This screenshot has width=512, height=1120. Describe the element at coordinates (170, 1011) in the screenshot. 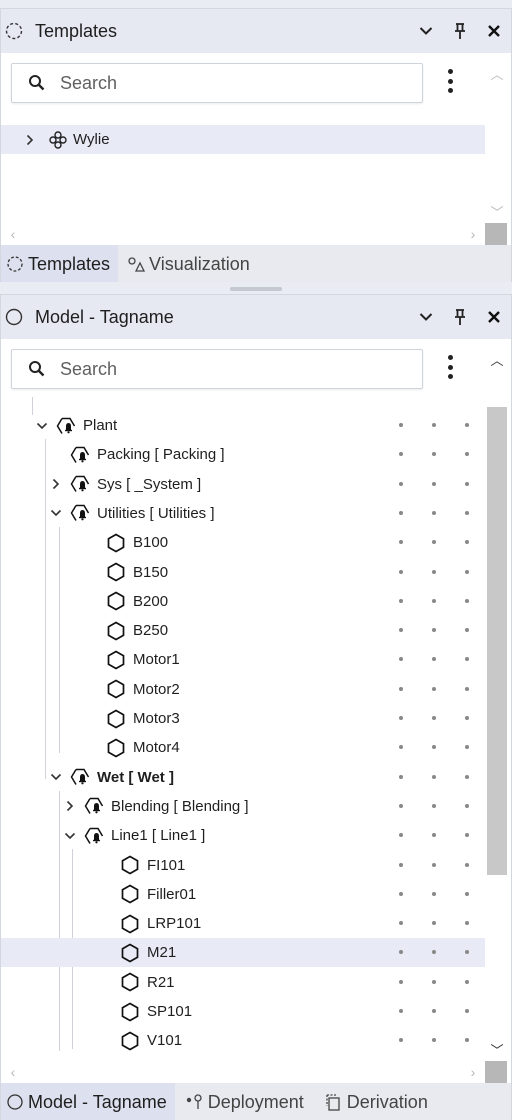

I see `tree-item-label: SP101` at that location.